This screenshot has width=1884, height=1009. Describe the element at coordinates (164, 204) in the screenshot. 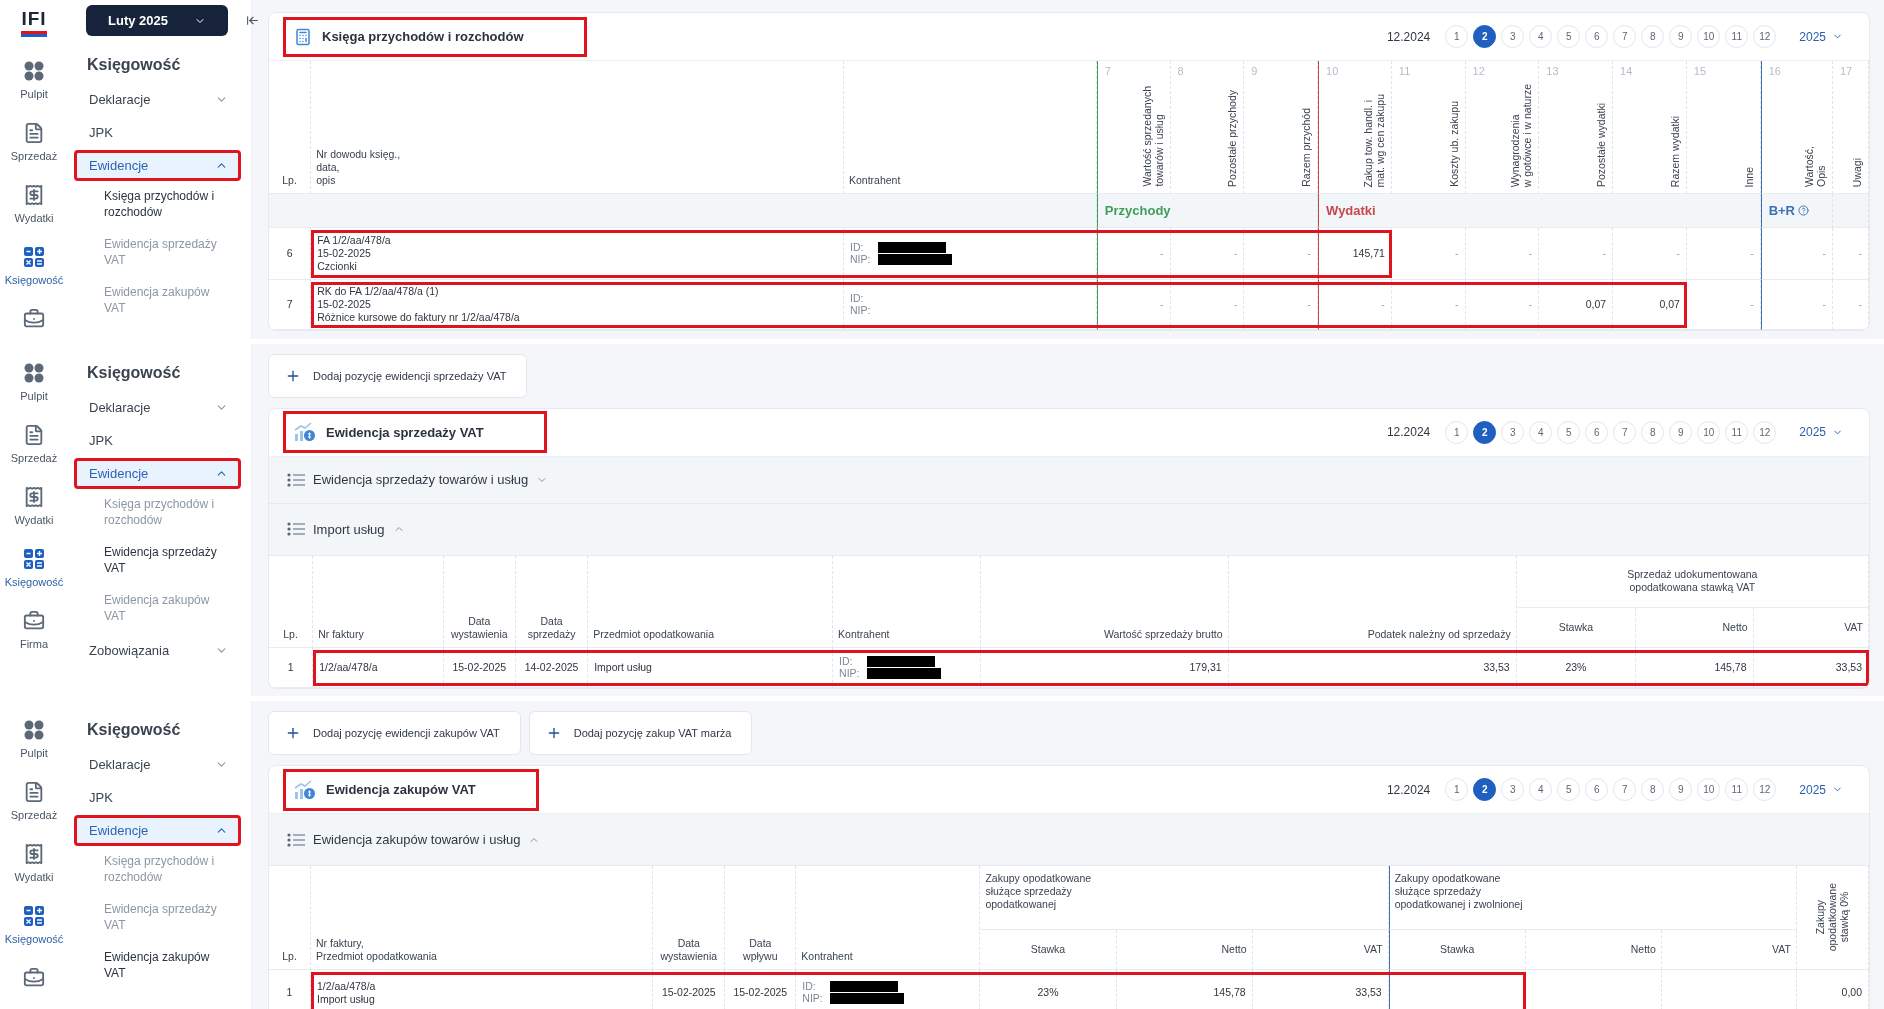

I see `nav-subitem: Księga przychodów i rozchodów` at that location.